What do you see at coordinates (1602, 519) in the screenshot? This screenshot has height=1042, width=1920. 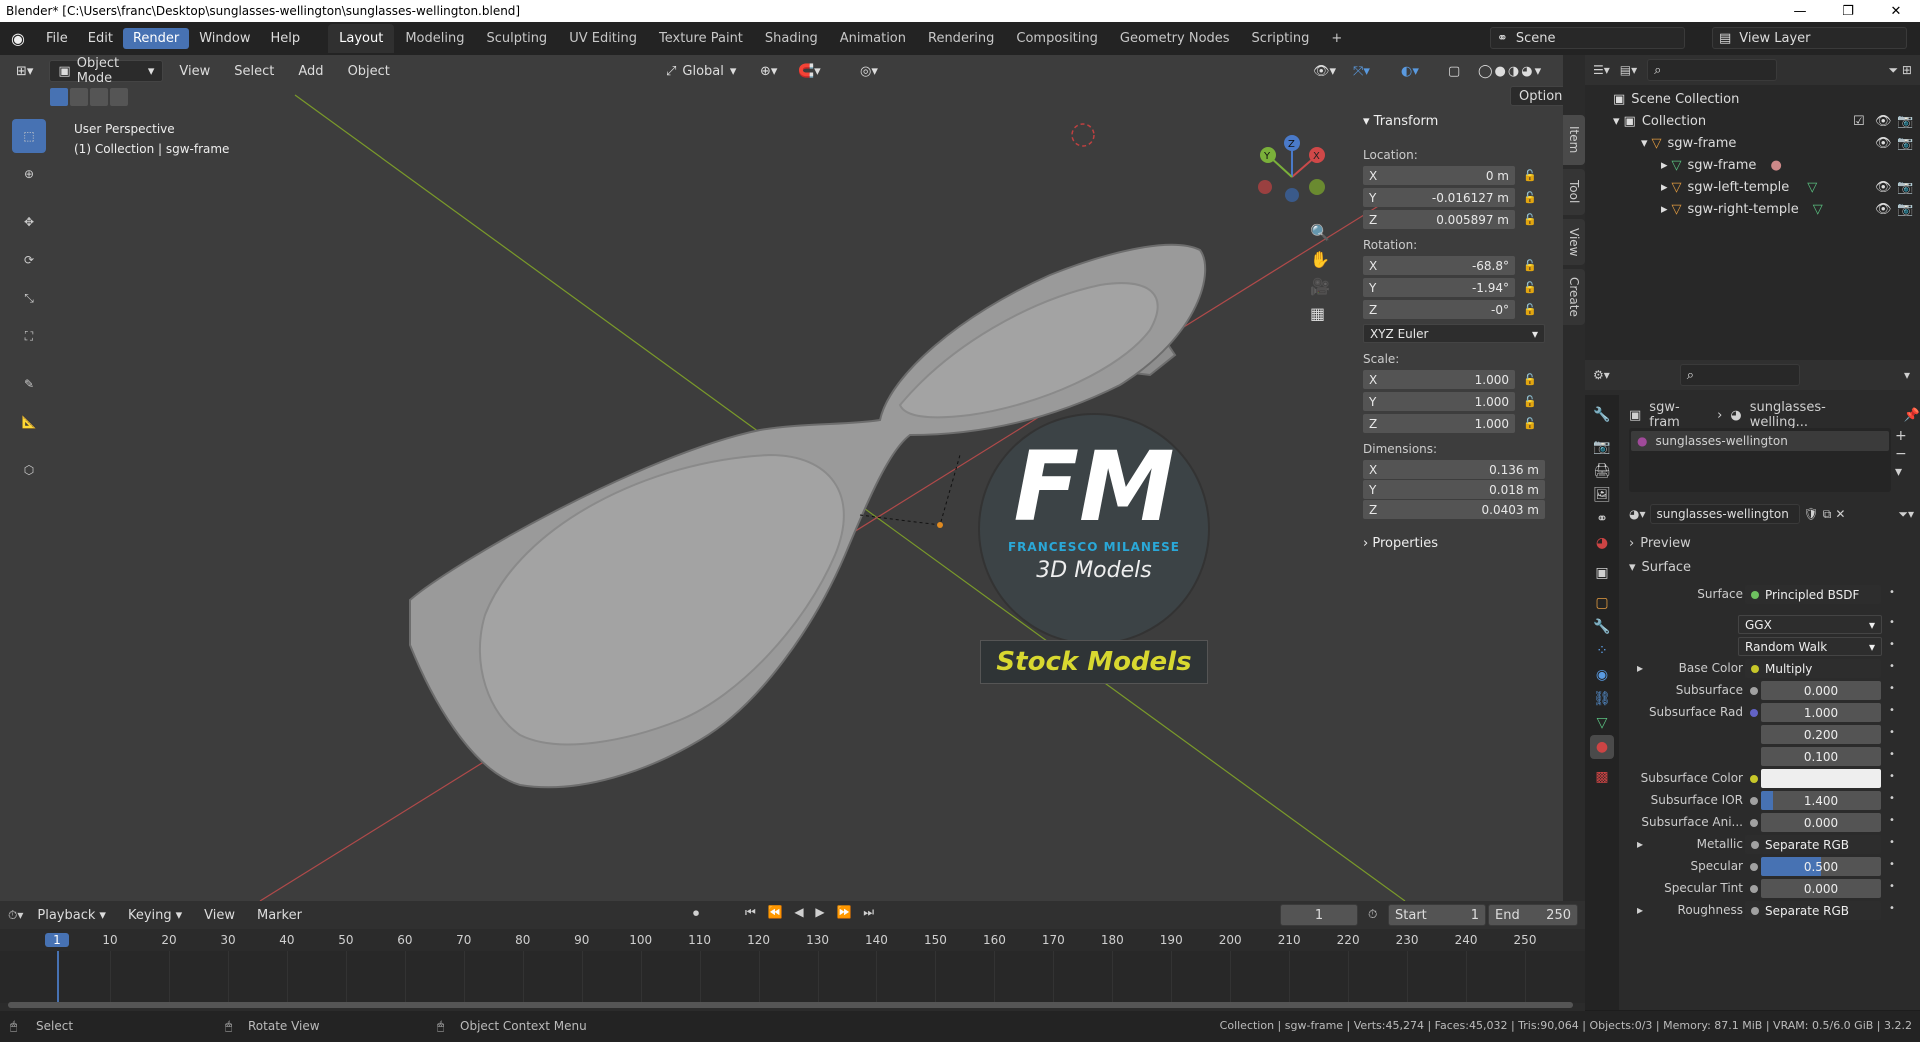 I see `scene-icon: ⚭` at bounding box center [1602, 519].